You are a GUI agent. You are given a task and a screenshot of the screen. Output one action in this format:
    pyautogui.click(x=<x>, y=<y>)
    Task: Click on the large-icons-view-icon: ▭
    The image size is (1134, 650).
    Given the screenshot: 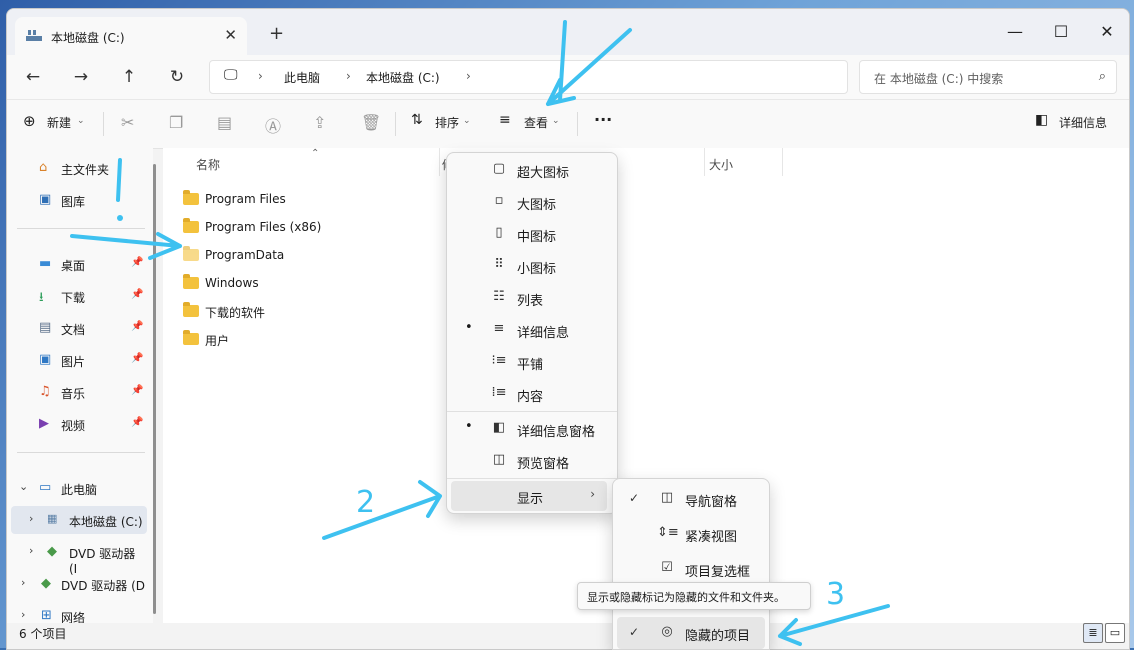 What is the action you would take?
    pyautogui.click(x=1115, y=633)
    